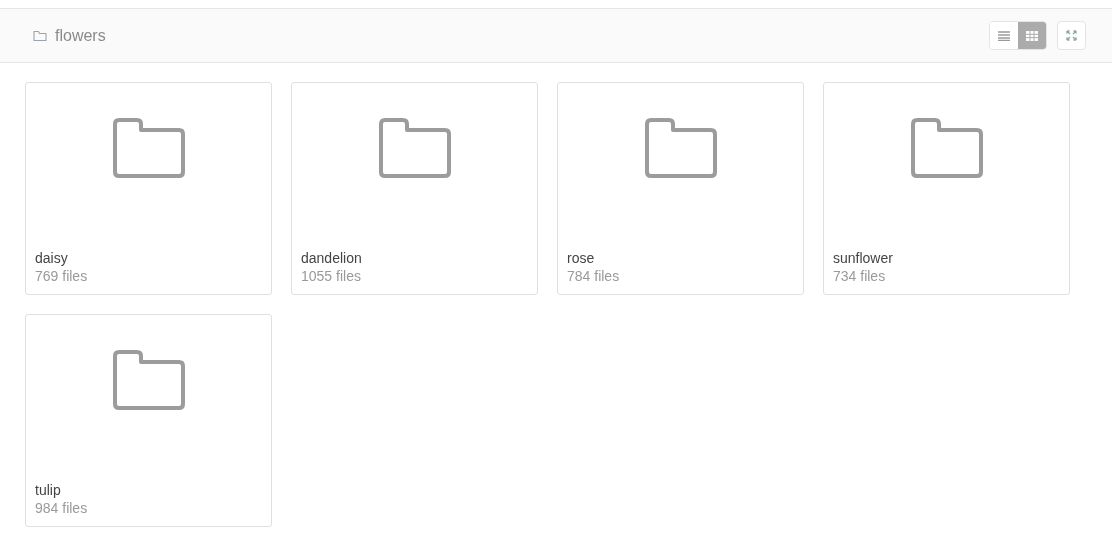 The width and height of the screenshot is (1112, 540). I want to click on folder-card: tulip 984 files, so click(148, 420).